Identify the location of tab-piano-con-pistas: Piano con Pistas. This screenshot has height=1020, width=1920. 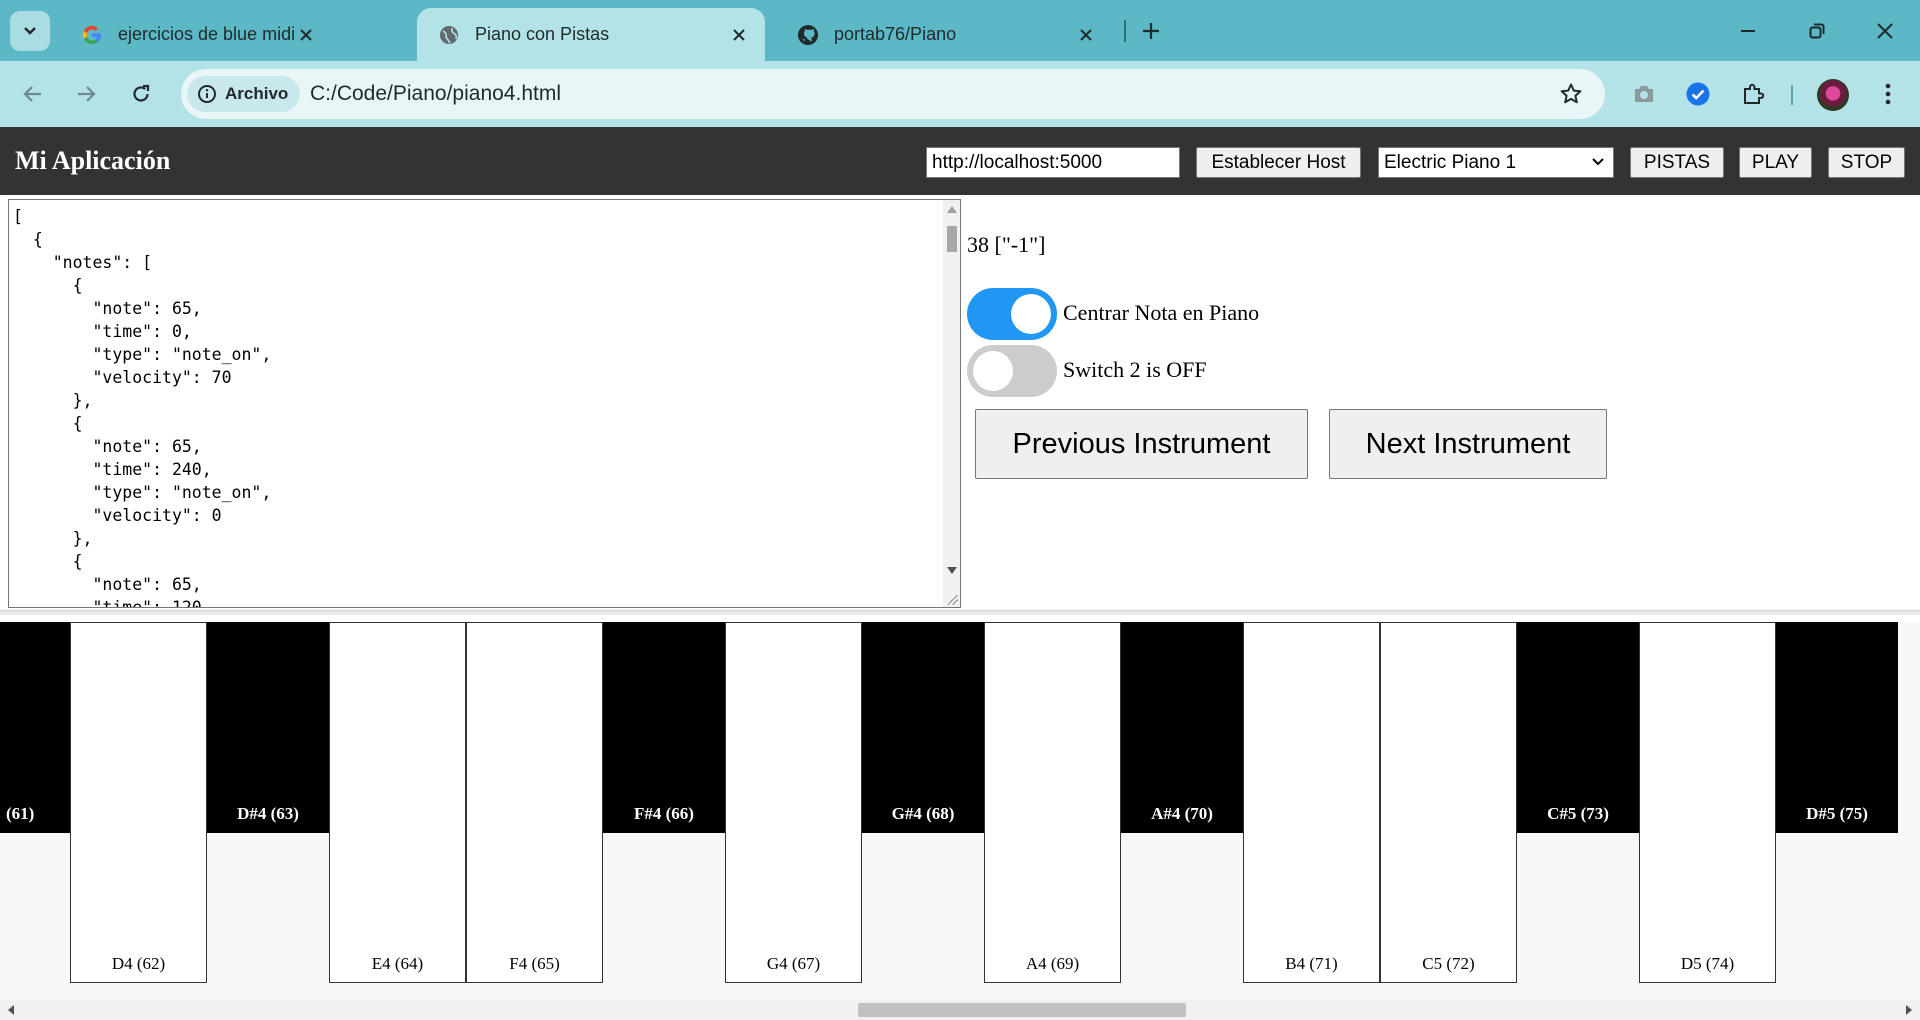
(591, 34).